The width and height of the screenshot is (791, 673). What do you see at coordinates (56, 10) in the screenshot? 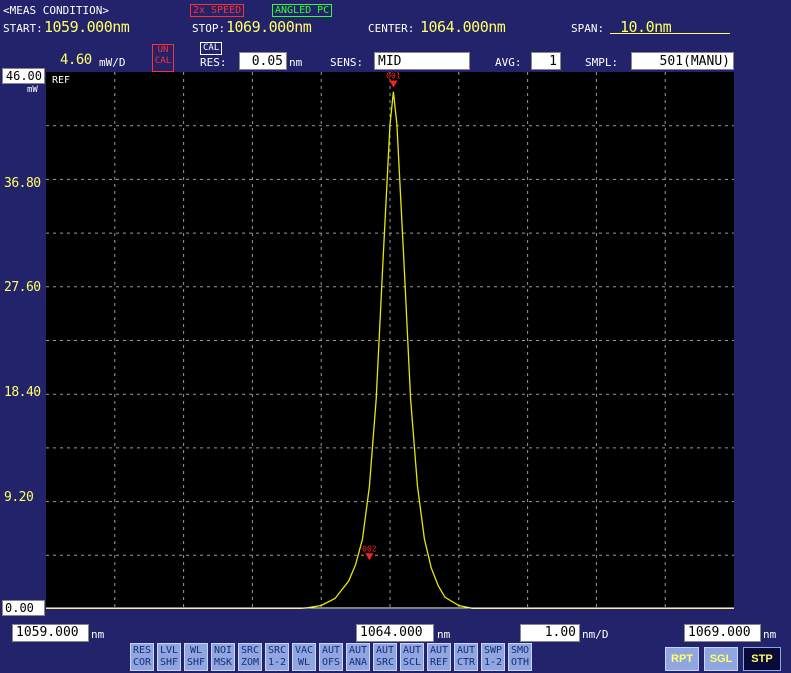
I see `meas-condition-label: <MEAS CONDITION>` at bounding box center [56, 10].